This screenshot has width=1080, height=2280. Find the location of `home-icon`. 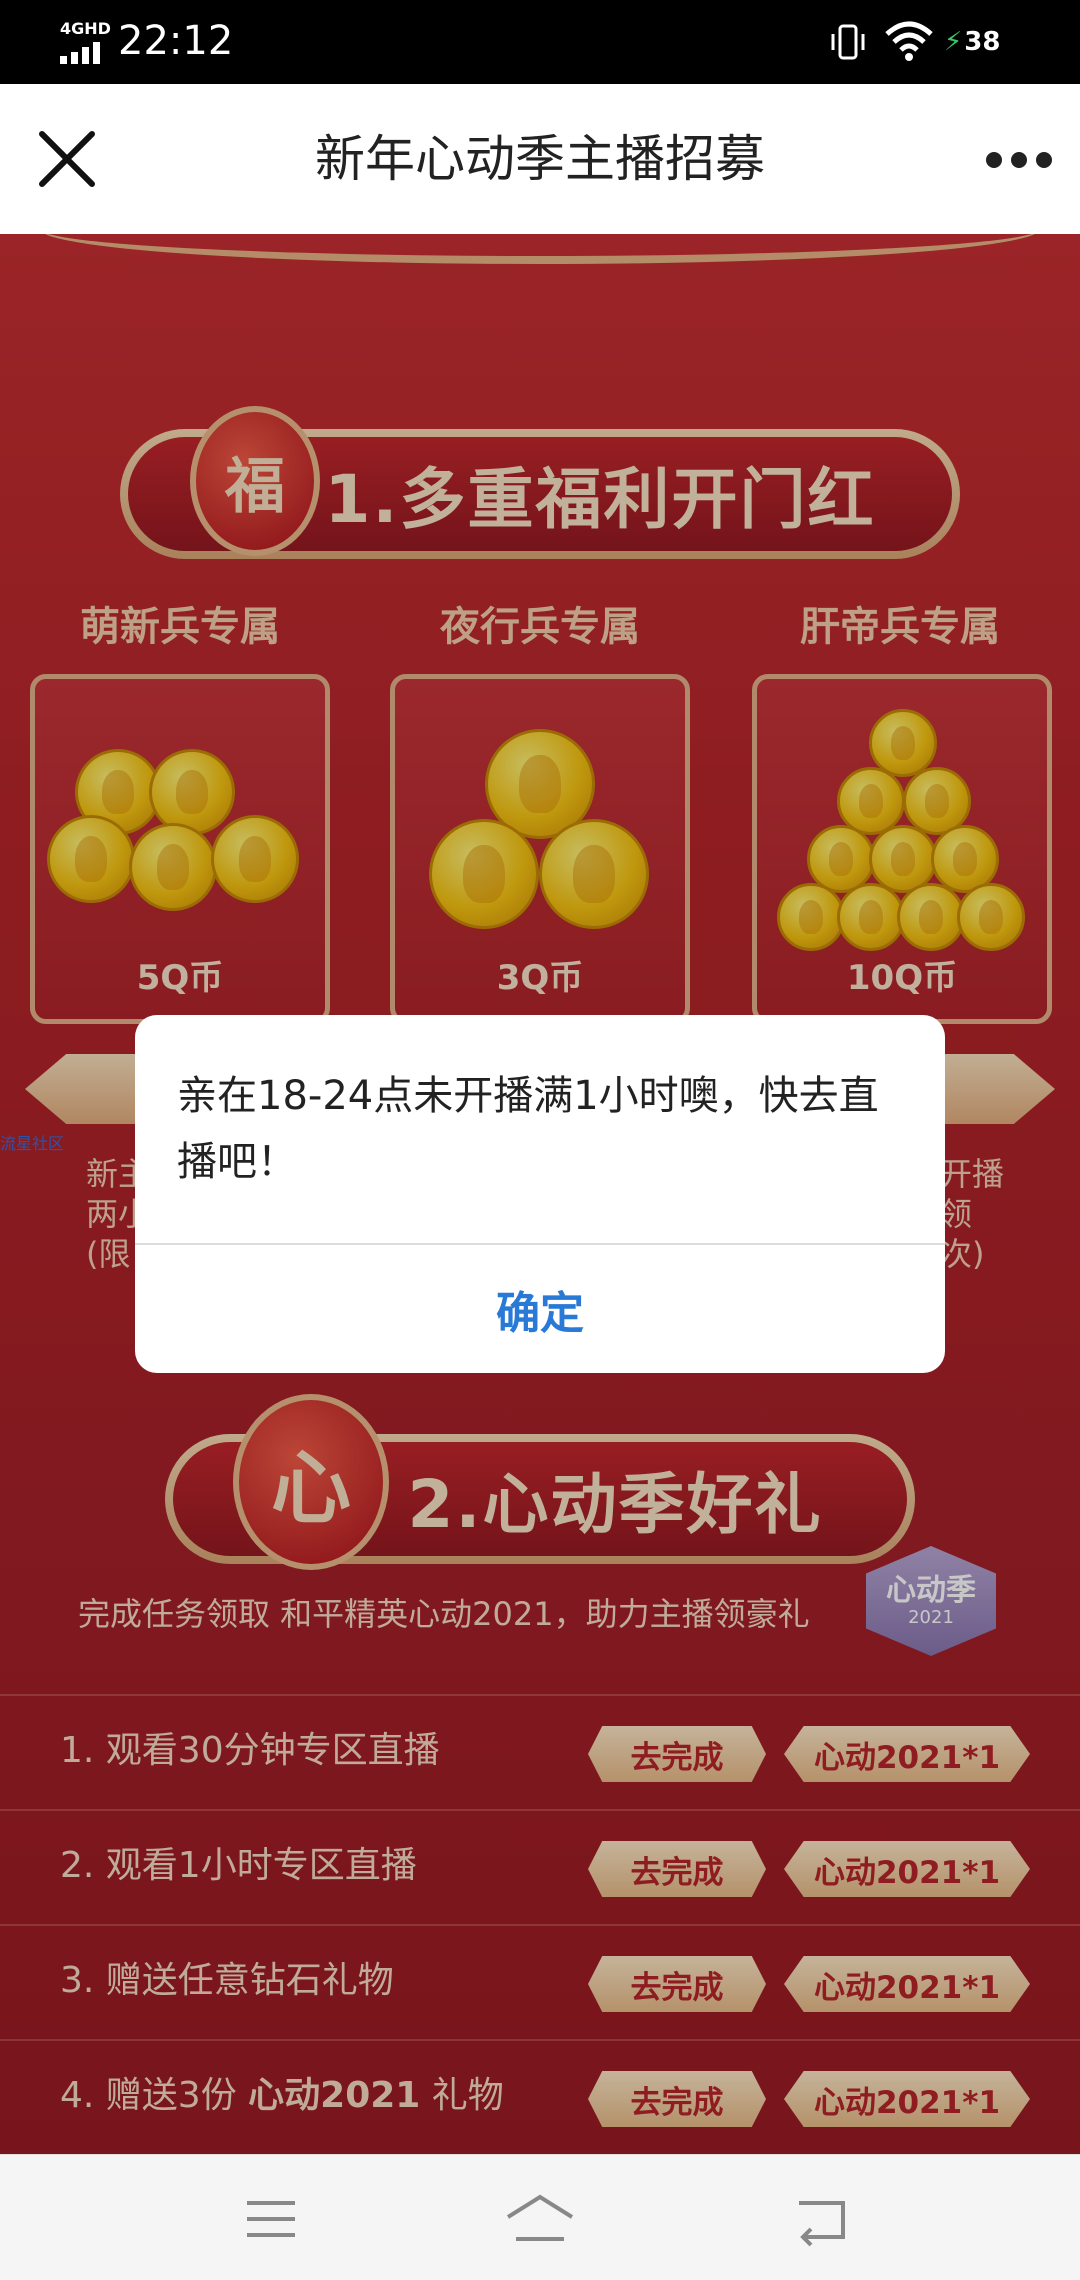

home-icon is located at coordinates (540, 2219).